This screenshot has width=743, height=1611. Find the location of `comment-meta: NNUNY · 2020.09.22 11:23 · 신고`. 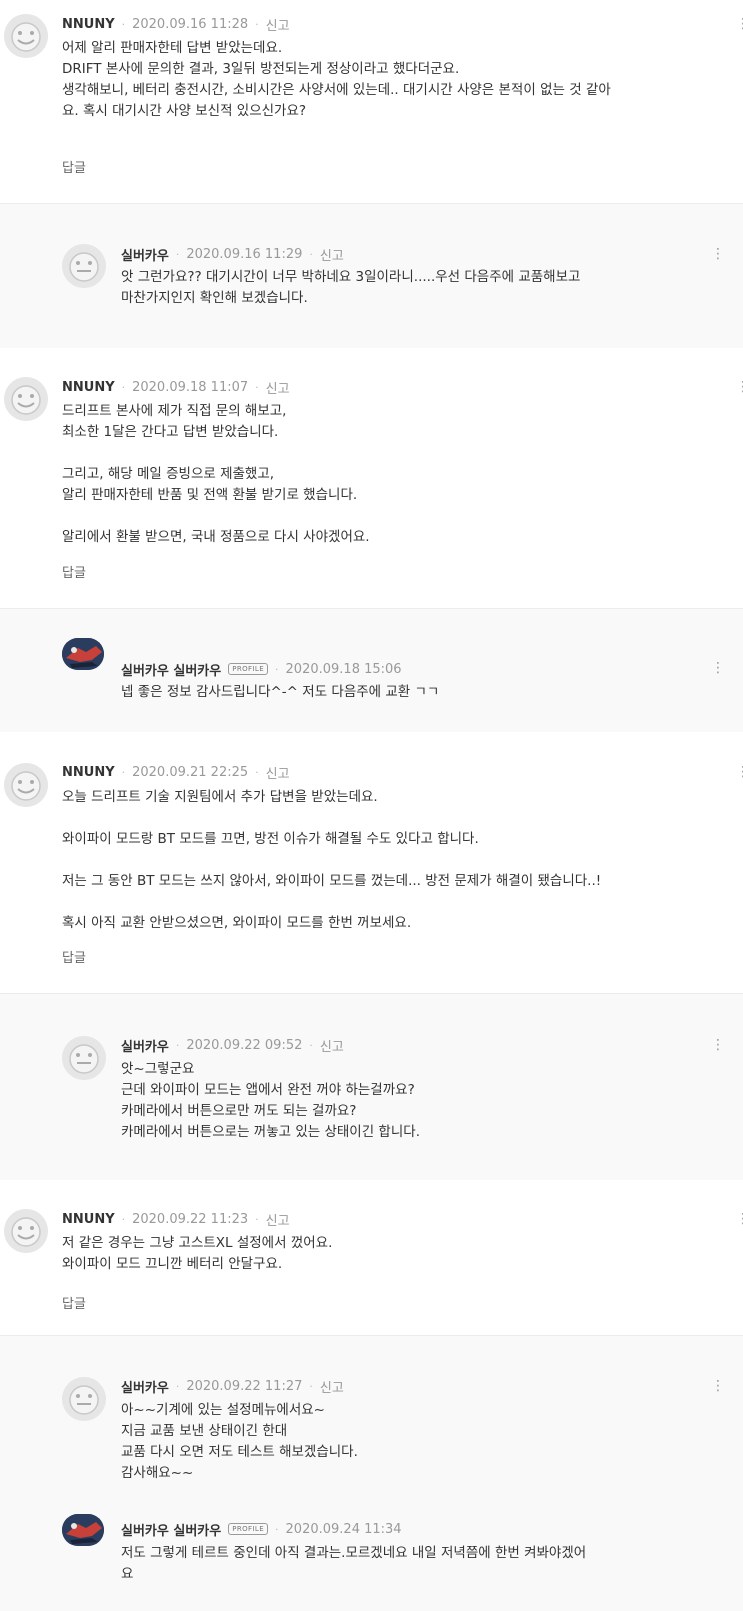

comment-meta: NNUNY · 2020.09.22 11:23 · 신고 is located at coordinates (176, 1219).